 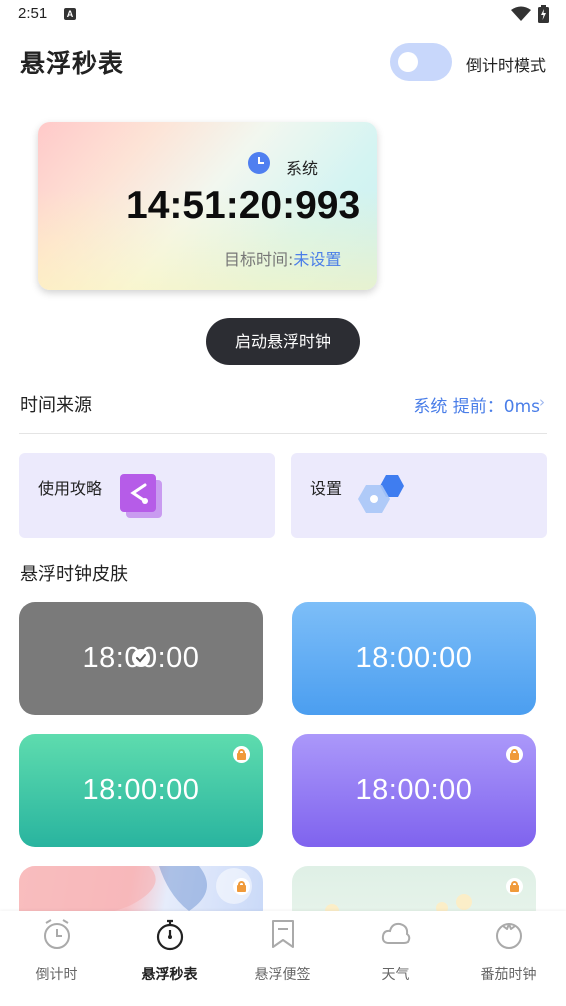 What do you see at coordinates (283, 433) in the screenshot?
I see `divider` at bounding box center [283, 433].